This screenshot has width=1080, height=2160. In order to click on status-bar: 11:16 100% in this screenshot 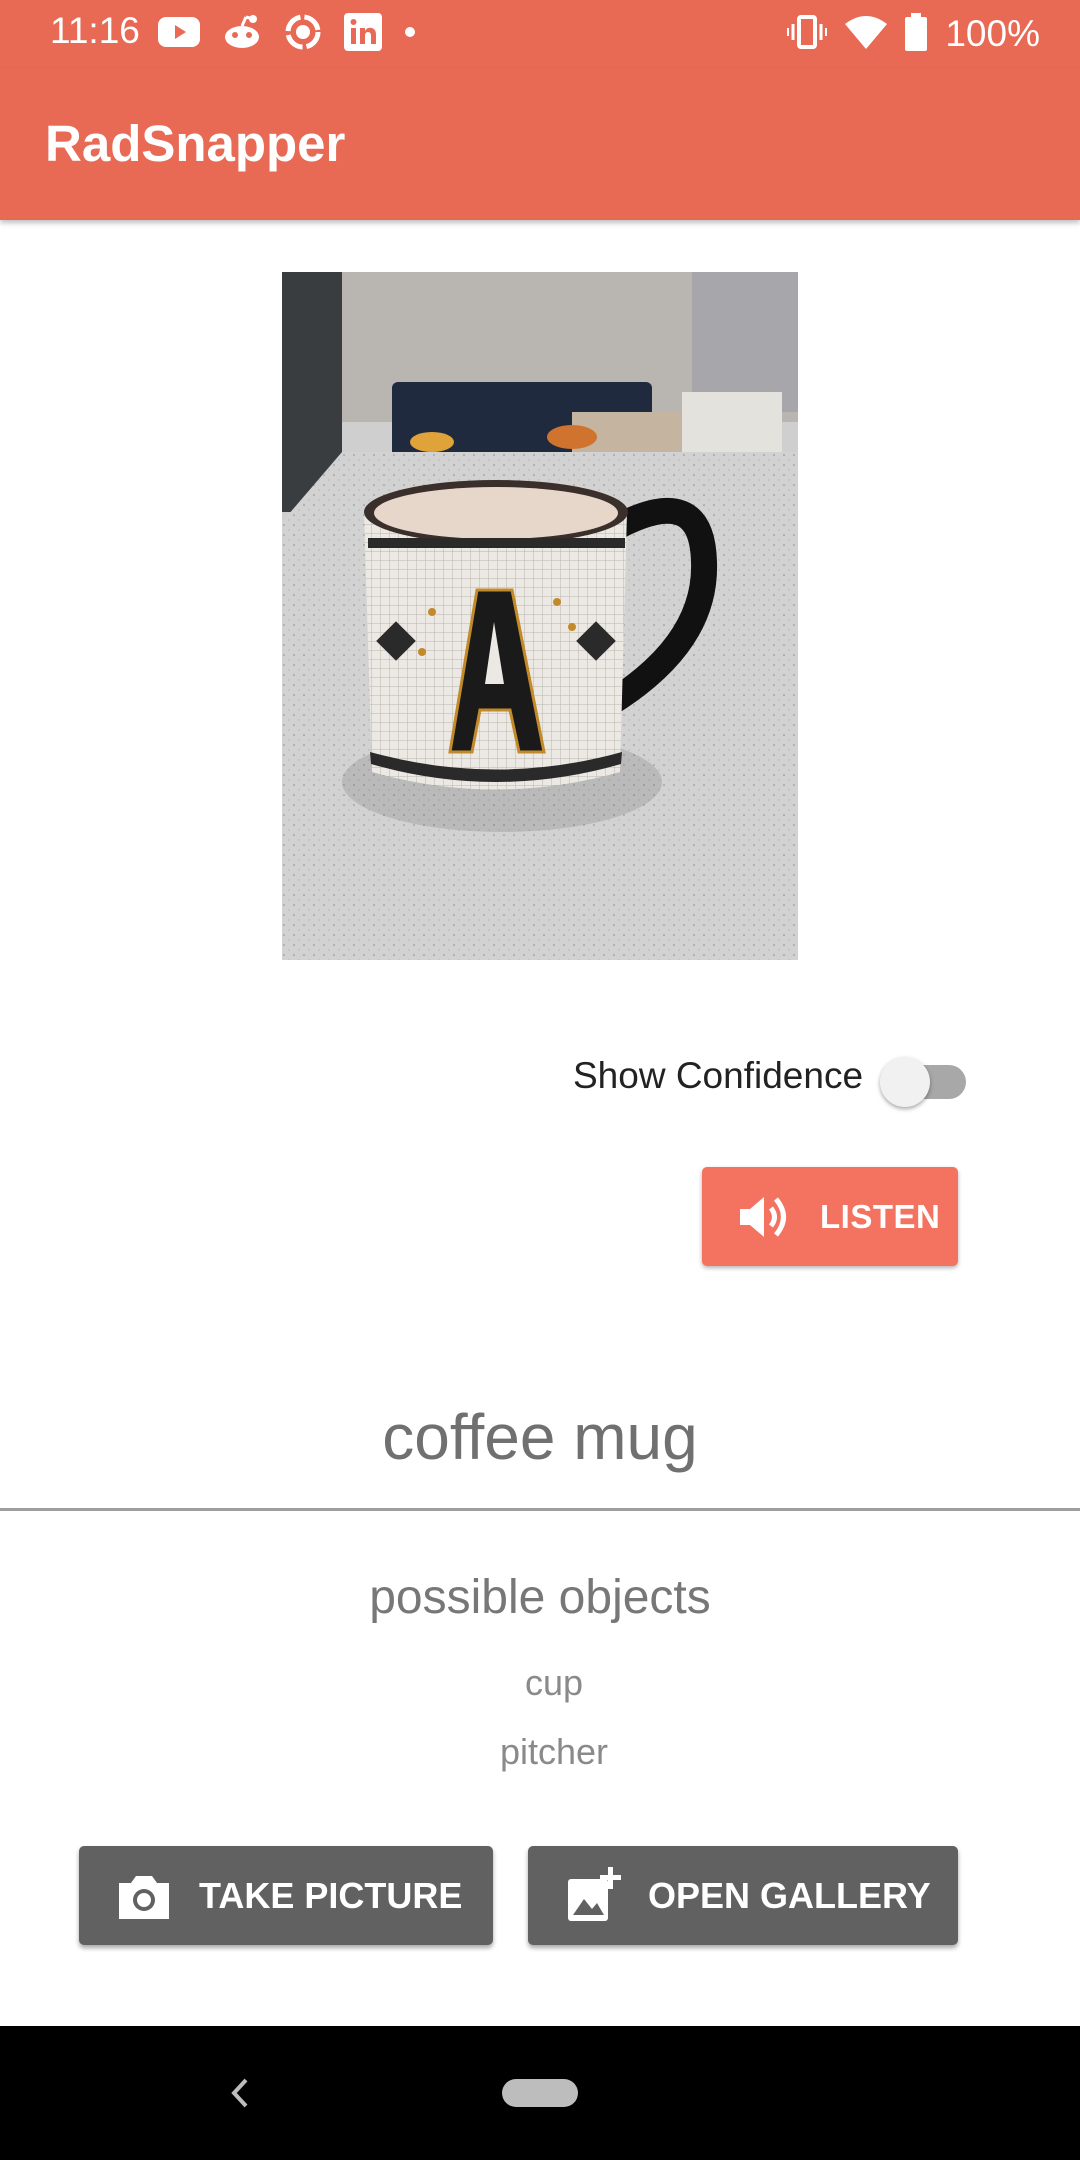, I will do `click(540, 34)`.